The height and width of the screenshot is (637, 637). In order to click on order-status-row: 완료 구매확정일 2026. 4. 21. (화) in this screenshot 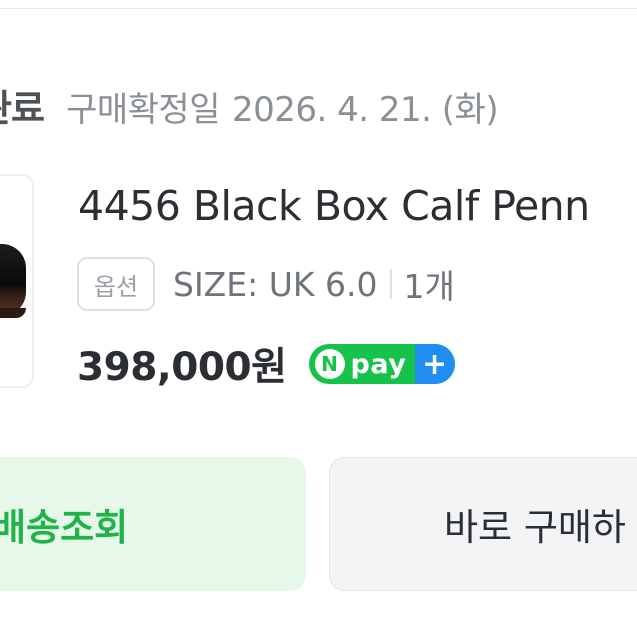, I will do `click(249, 105)`.